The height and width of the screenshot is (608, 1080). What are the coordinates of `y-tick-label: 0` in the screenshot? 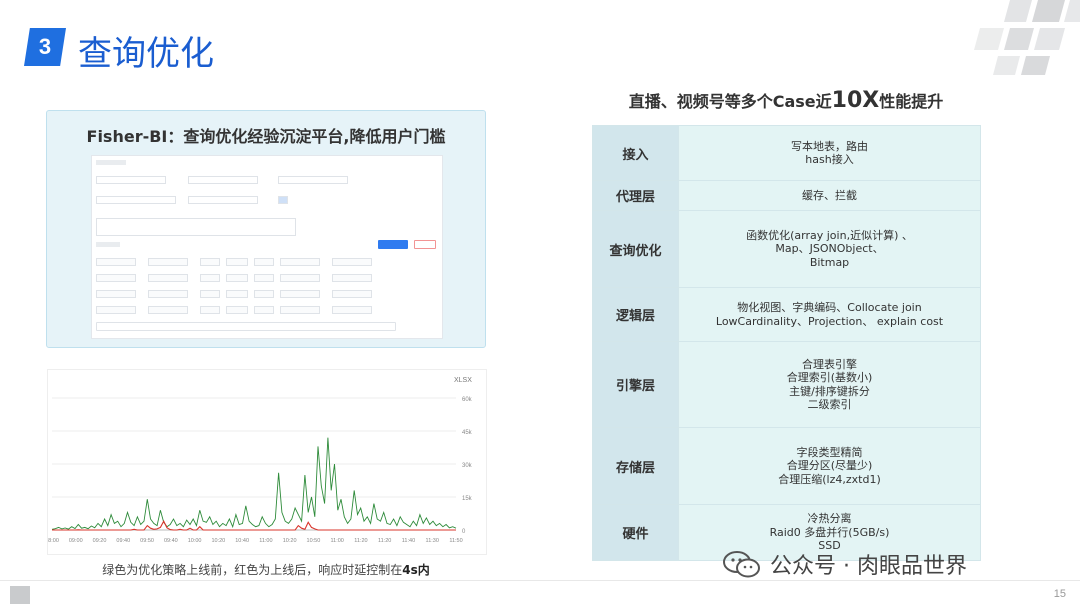 It's located at (464, 532).